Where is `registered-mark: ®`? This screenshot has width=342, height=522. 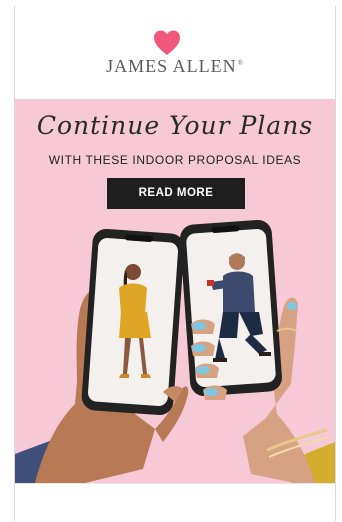
registered-mark: ® is located at coordinates (240, 63).